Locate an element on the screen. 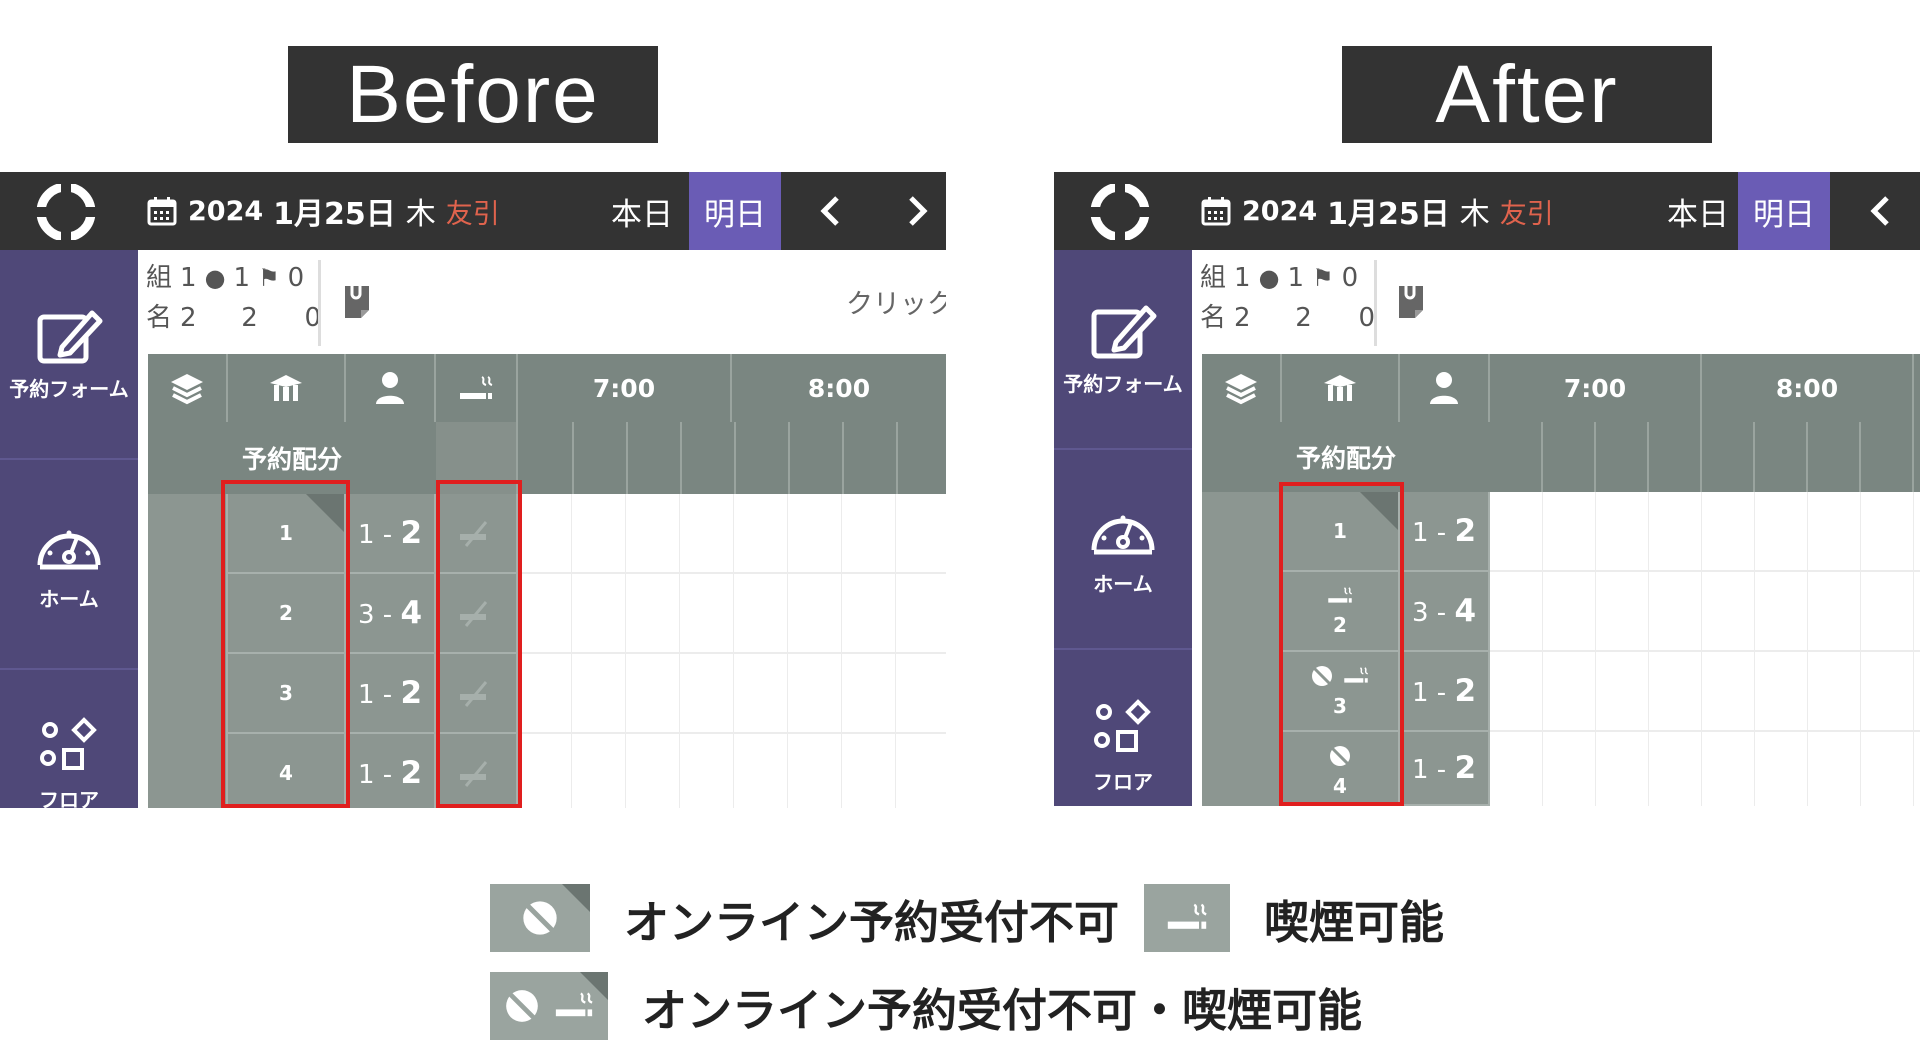 The image size is (1920, 1054). after-label: After is located at coordinates (1527, 94).